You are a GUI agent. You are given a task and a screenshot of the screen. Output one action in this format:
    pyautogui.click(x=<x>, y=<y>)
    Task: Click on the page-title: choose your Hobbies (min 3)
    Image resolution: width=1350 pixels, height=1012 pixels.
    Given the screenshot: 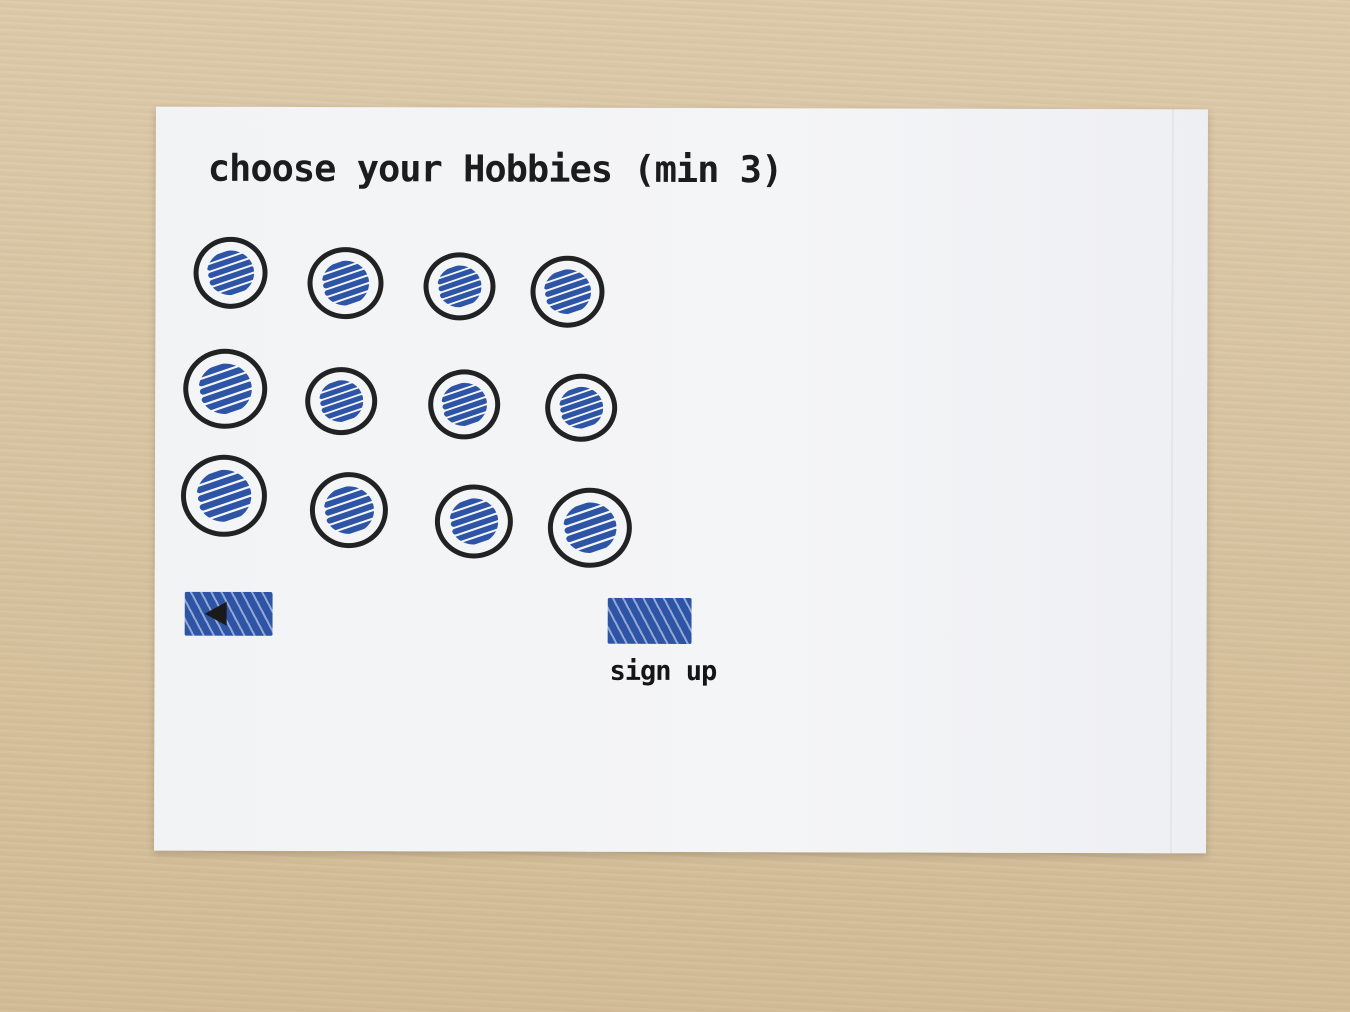 What is the action you would take?
    pyautogui.click(x=495, y=169)
    